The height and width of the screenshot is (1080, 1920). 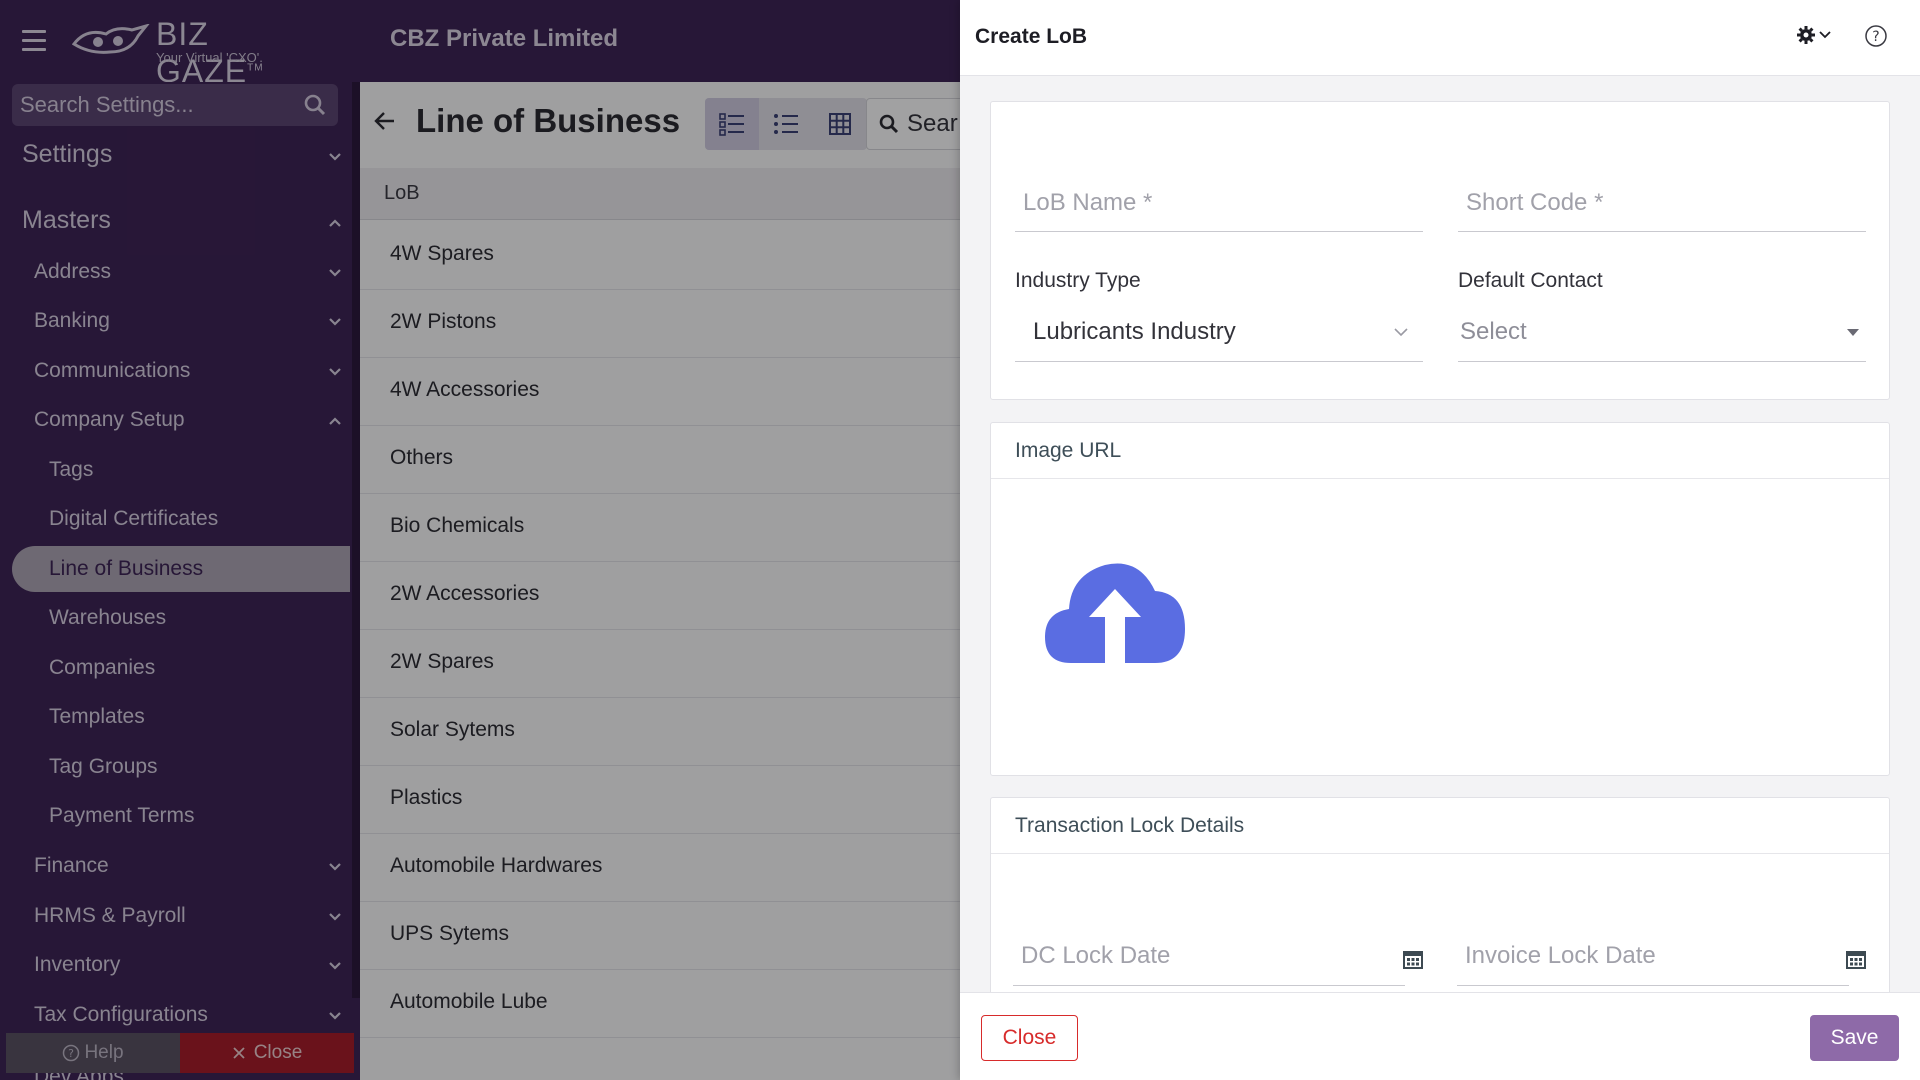 I want to click on help-circle-icon: ?, so click(x=1876, y=36).